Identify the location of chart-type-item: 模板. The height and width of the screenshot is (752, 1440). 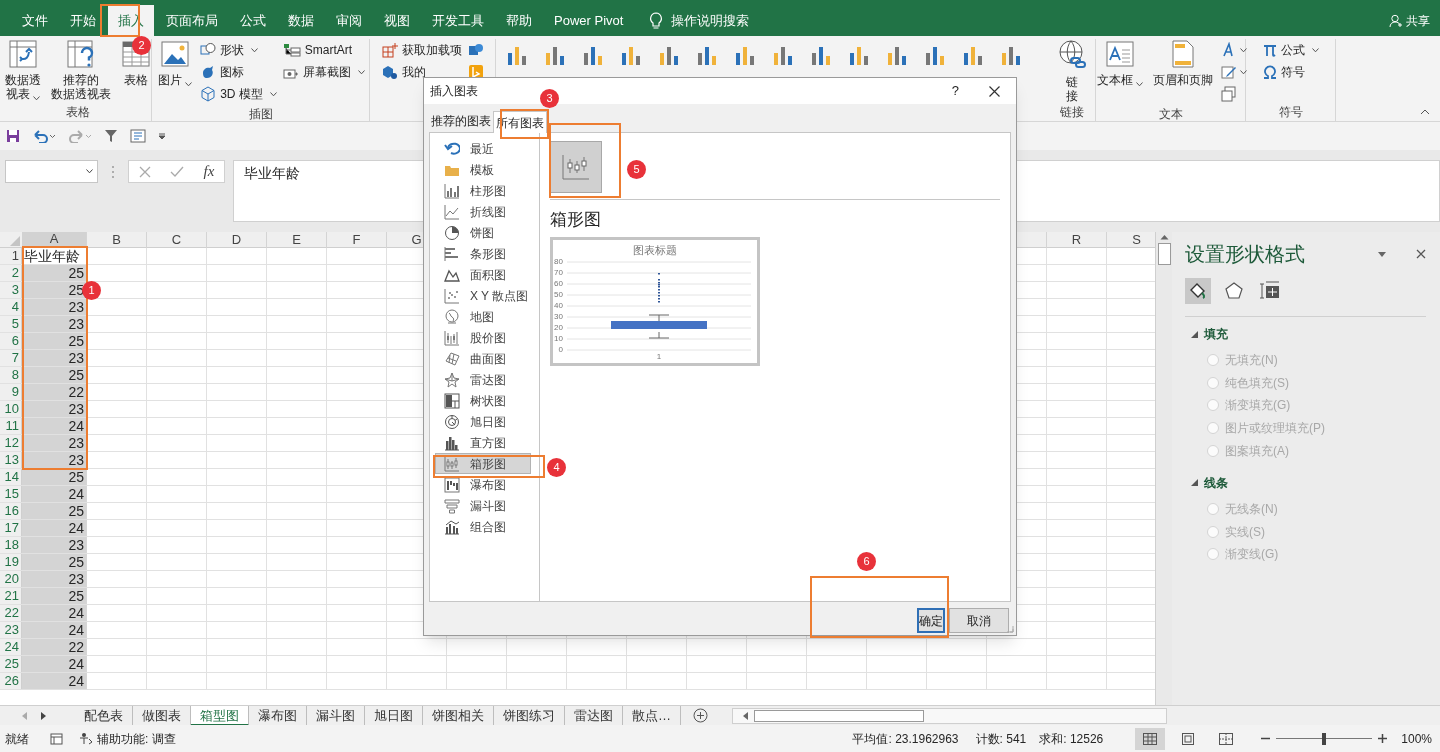
(483, 169).